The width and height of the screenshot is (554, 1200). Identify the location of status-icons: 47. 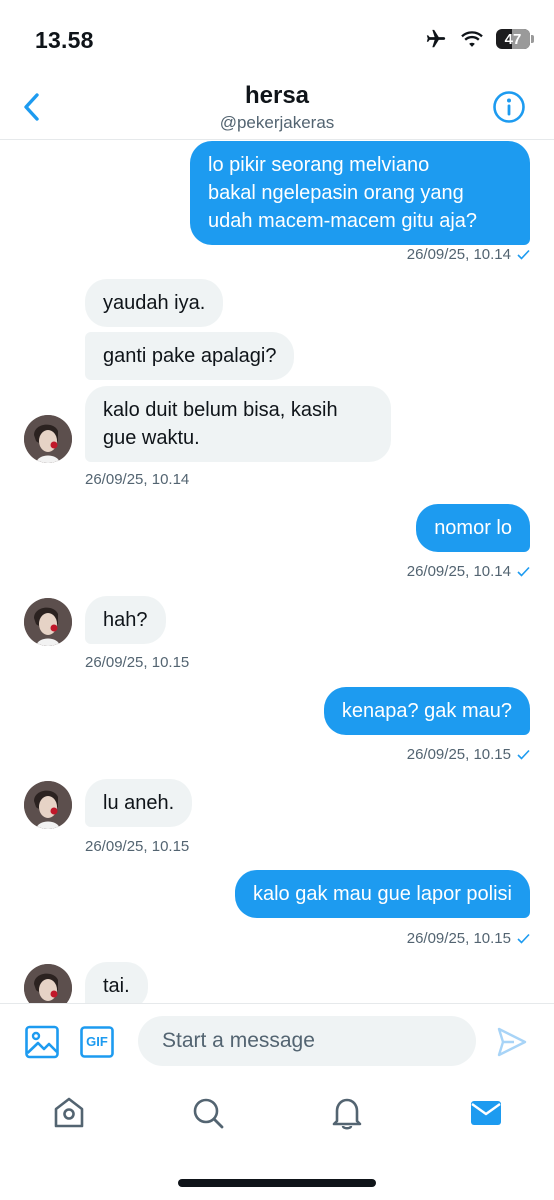
(479, 39).